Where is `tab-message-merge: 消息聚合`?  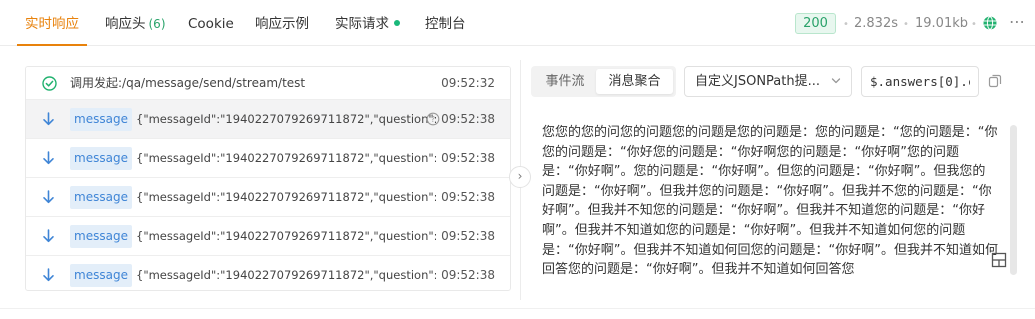
tab-message-merge: 消息聚合 is located at coordinates (634, 81).